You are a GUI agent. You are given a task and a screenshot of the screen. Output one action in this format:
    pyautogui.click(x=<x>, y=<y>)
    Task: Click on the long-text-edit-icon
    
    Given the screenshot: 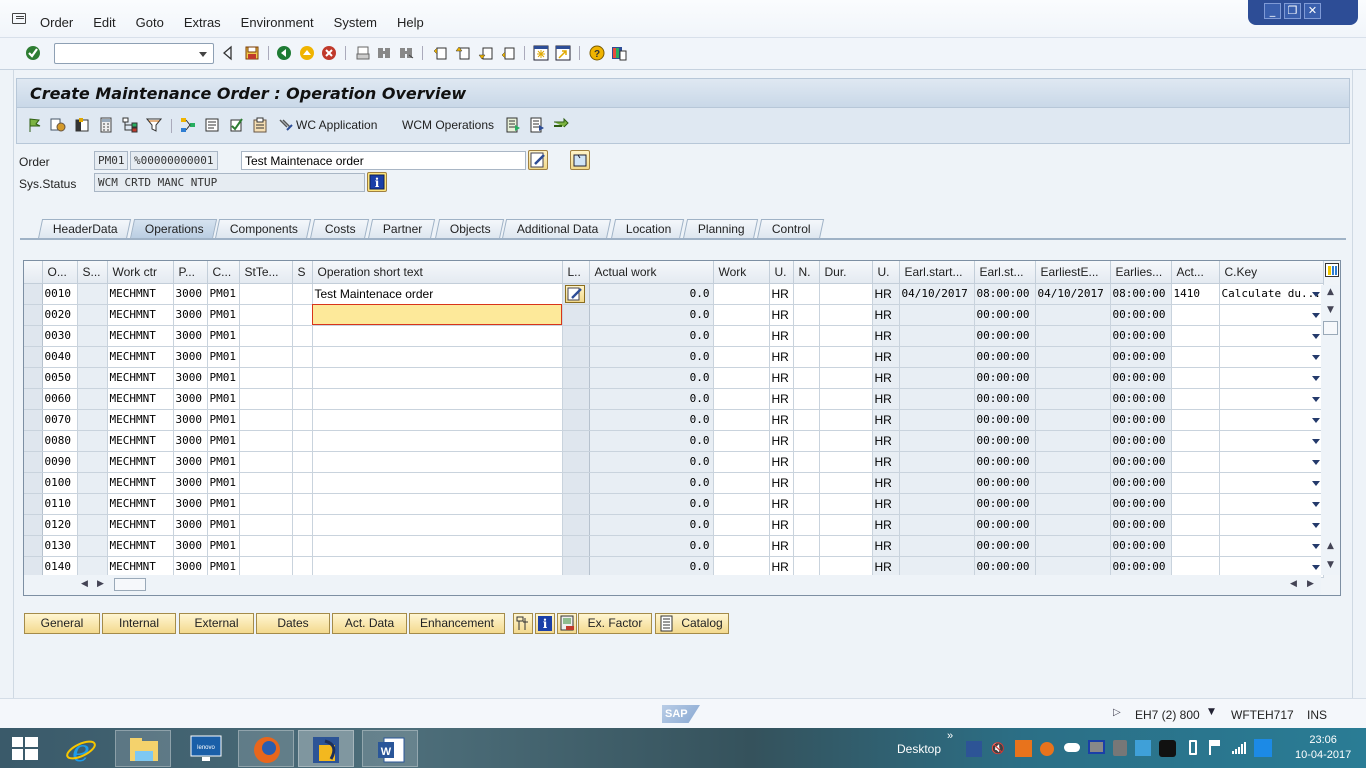 What is the action you would take?
    pyautogui.click(x=574, y=293)
    